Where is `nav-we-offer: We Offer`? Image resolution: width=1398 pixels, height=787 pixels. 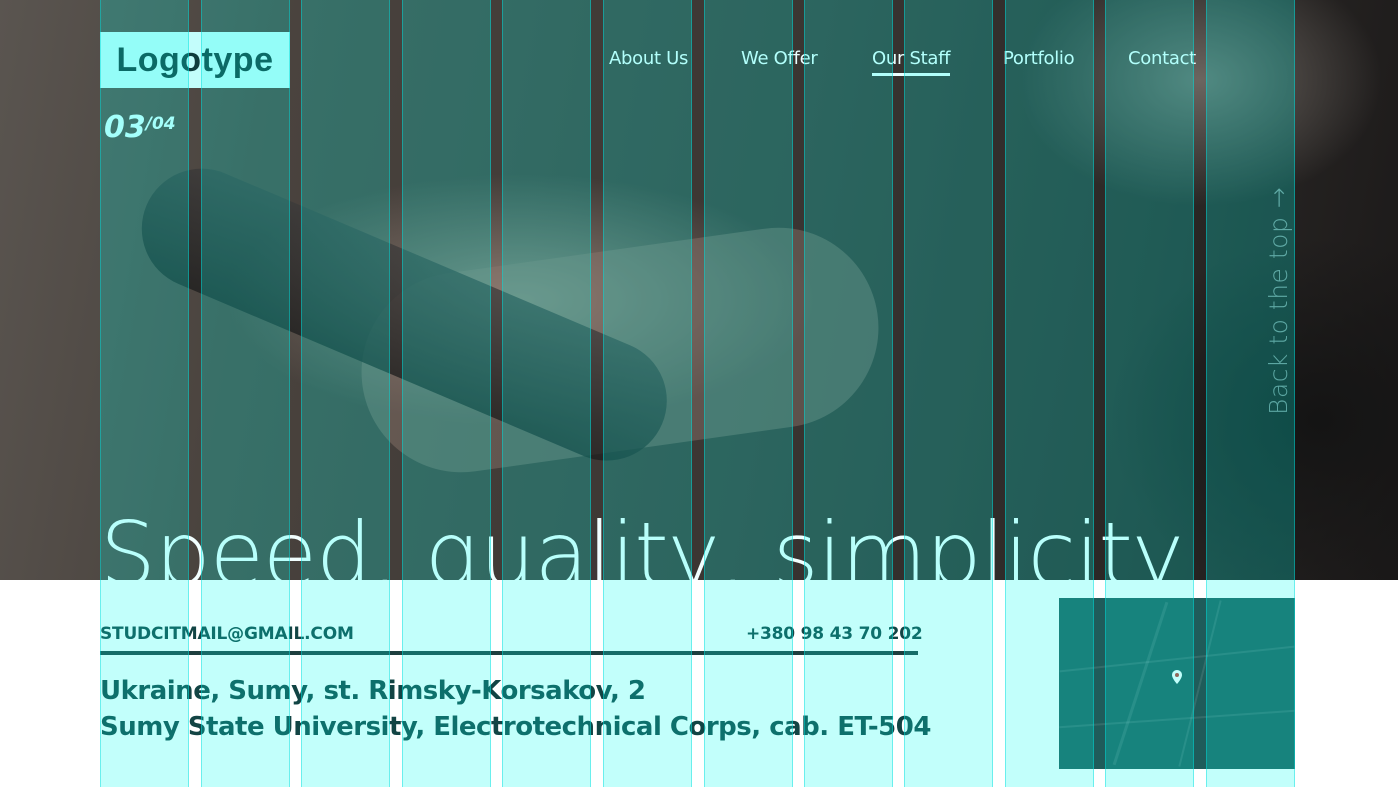 nav-we-offer: We Offer is located at coordinates (779, 58).